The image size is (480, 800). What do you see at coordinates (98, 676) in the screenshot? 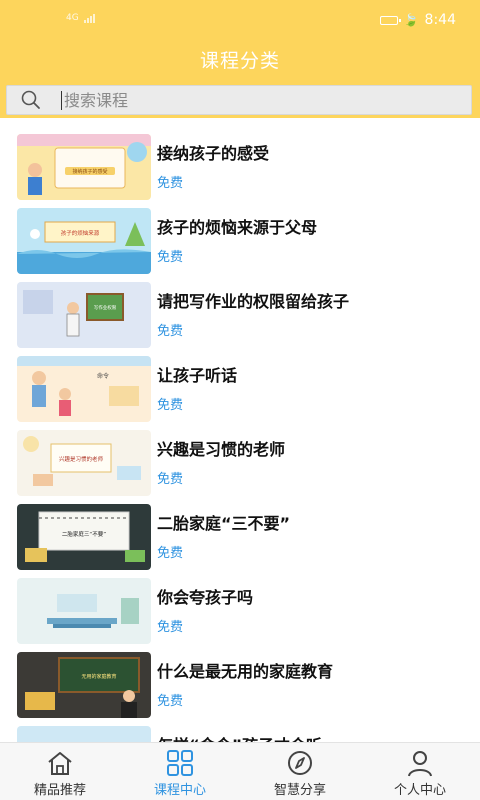
I see `thumb-caption: 无用的家庭教育` at bounding box center [98, 676].